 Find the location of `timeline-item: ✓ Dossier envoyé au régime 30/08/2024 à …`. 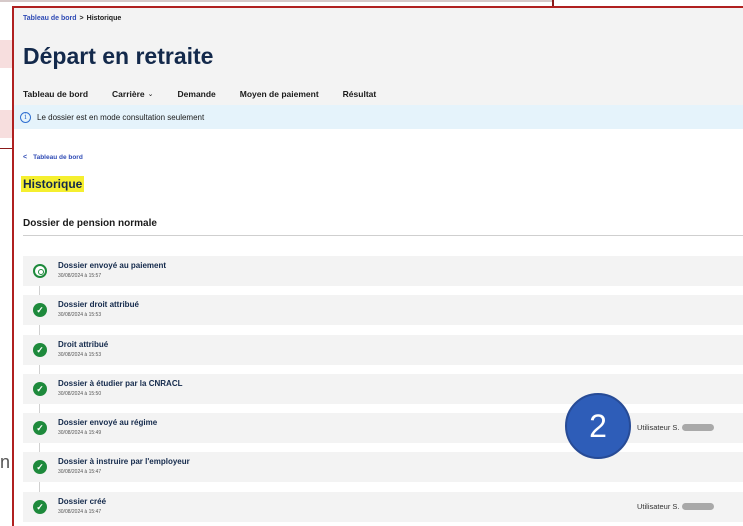

timeline-item: ✓ Dossier envoyé au régime 30/08/2024 à … is located at coordinates (383, 428).